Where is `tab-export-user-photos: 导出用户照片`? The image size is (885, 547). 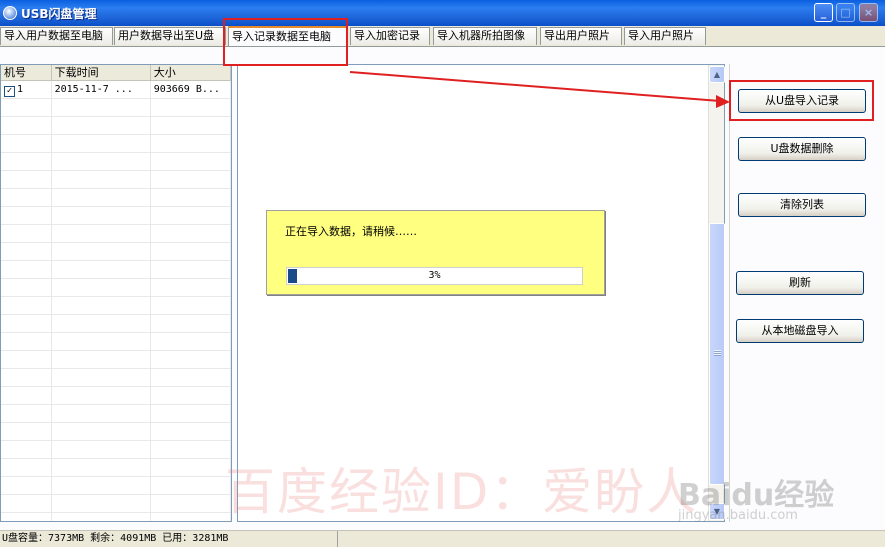 tab-export-user-photos: 导出用户照片 is located at coordinates (581, 36).